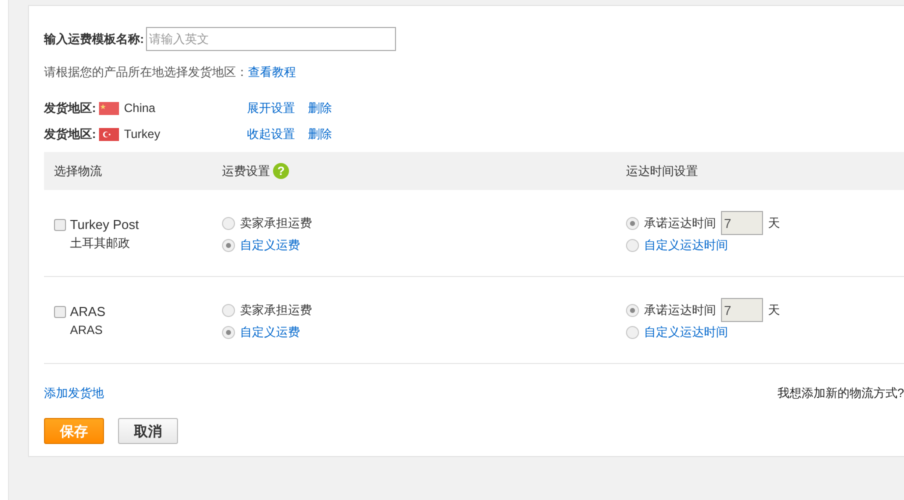 This screenshot has width=904, height=500. What do you see at coordinates (94, 39) in the screenshot?
I see `template-name-label: 输入运费模板名称:` at bounding box center [94, 39].